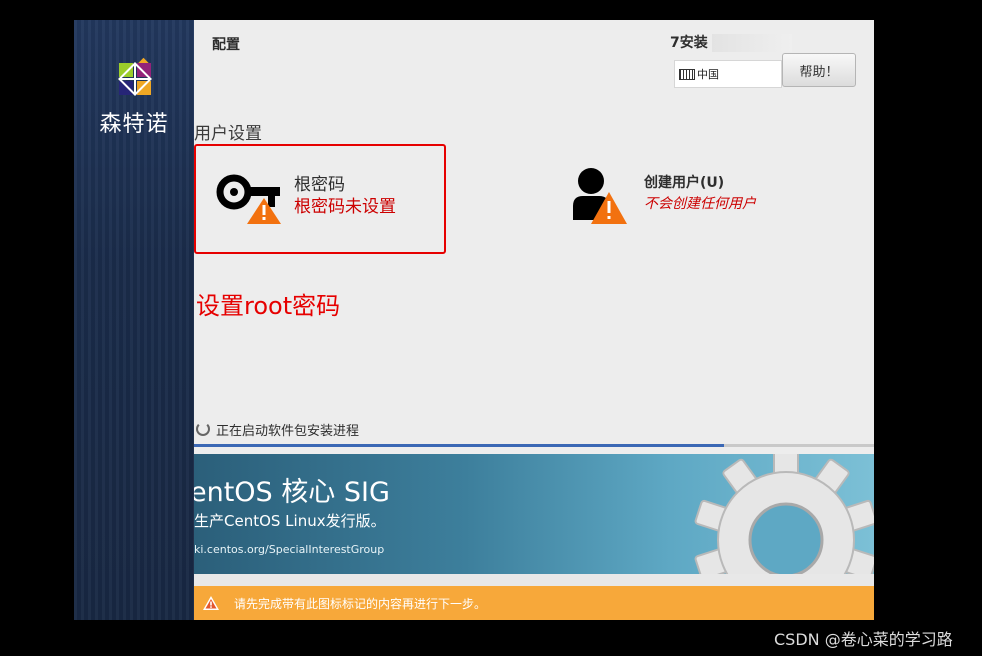 This screenshot has height=656, width=982. What do you see at coordinates (689, 43) in the screenshot?
I see `install-title-text: 7安装` at bounding box center [689, 43].